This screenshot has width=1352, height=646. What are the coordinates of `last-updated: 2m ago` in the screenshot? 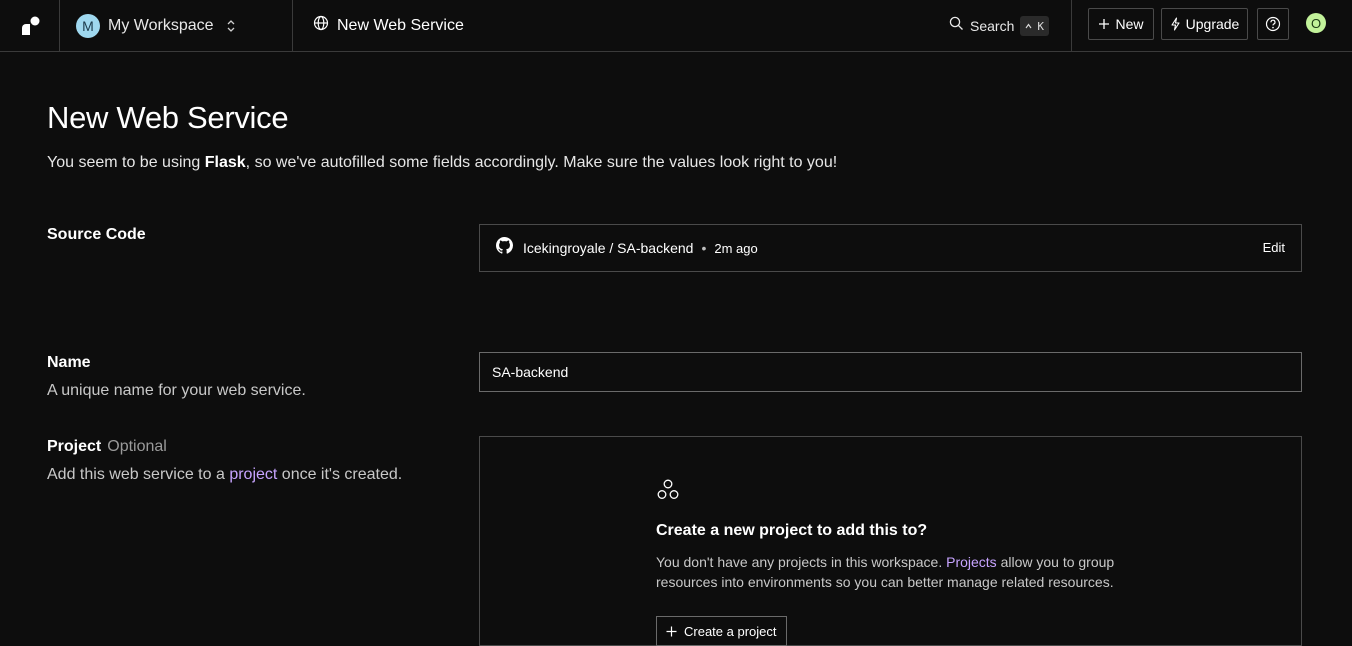 It's located at (736, 248).